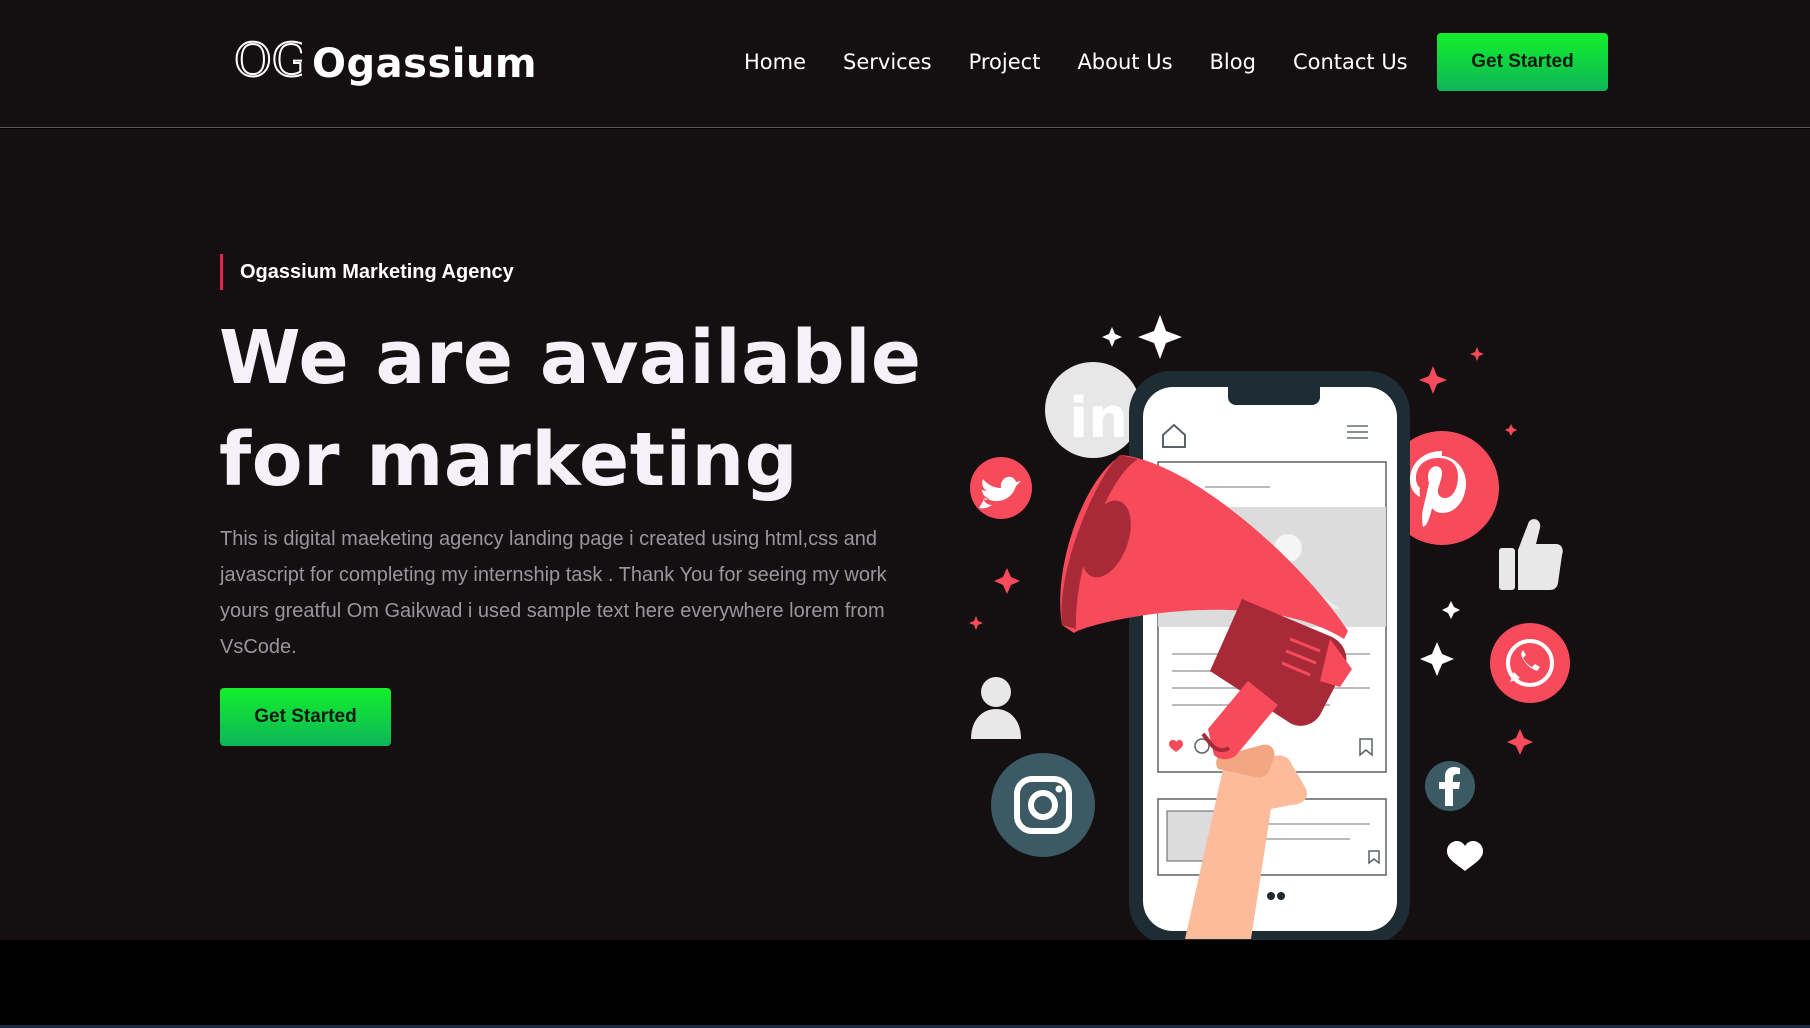 The height and width of the screenshot is (1028, 1810). Describe the element at coordinates (1531, 554) in the screenshot. I see `thumbs-up-icon` at that location.